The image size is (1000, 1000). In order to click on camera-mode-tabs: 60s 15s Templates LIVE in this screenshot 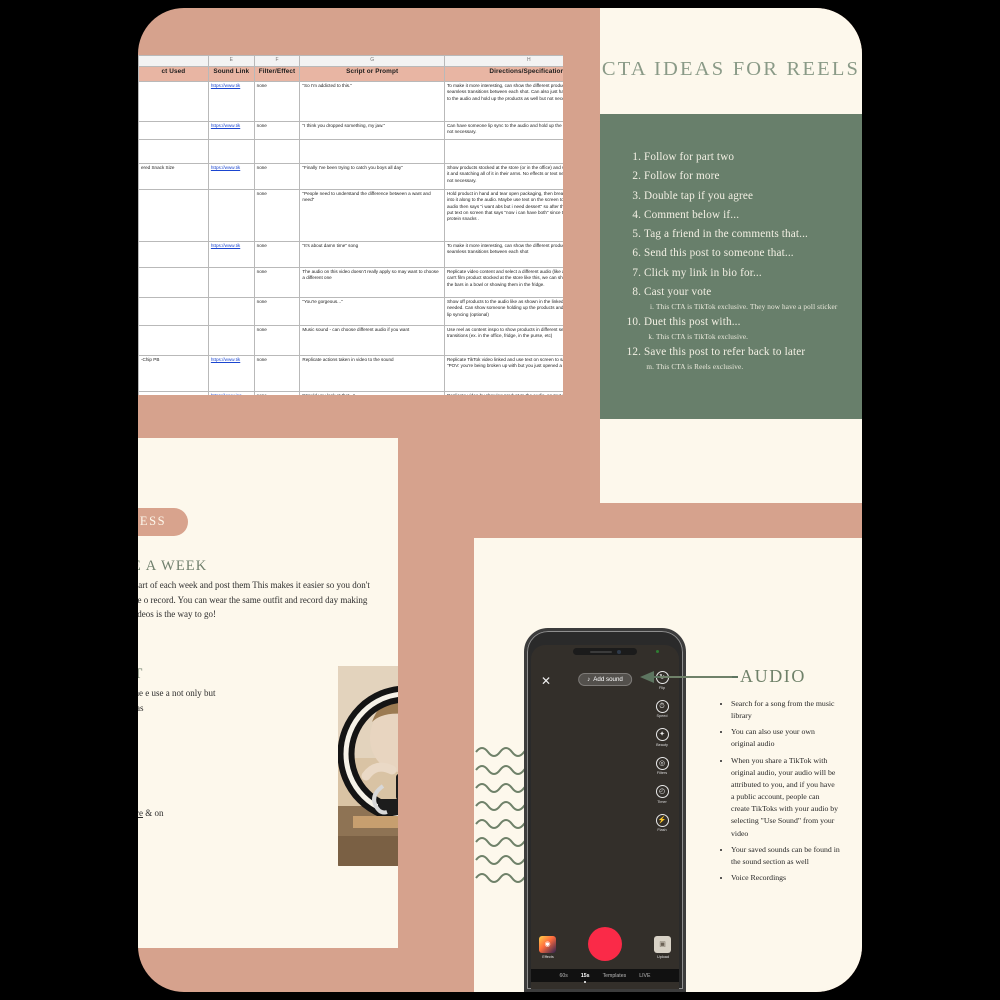, I will do `click(605, 975)`.